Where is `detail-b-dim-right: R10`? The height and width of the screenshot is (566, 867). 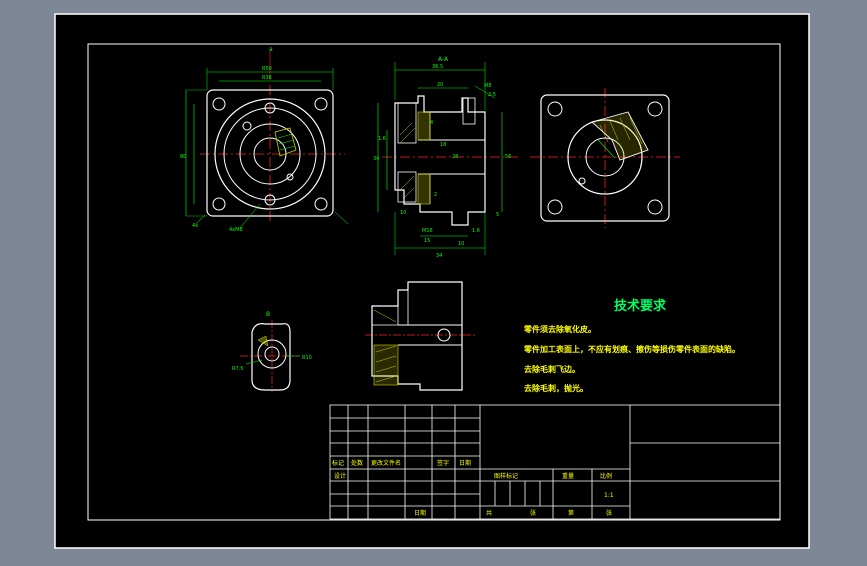
detail-b-dim-right: R10 is located at coordinates (307, 358).